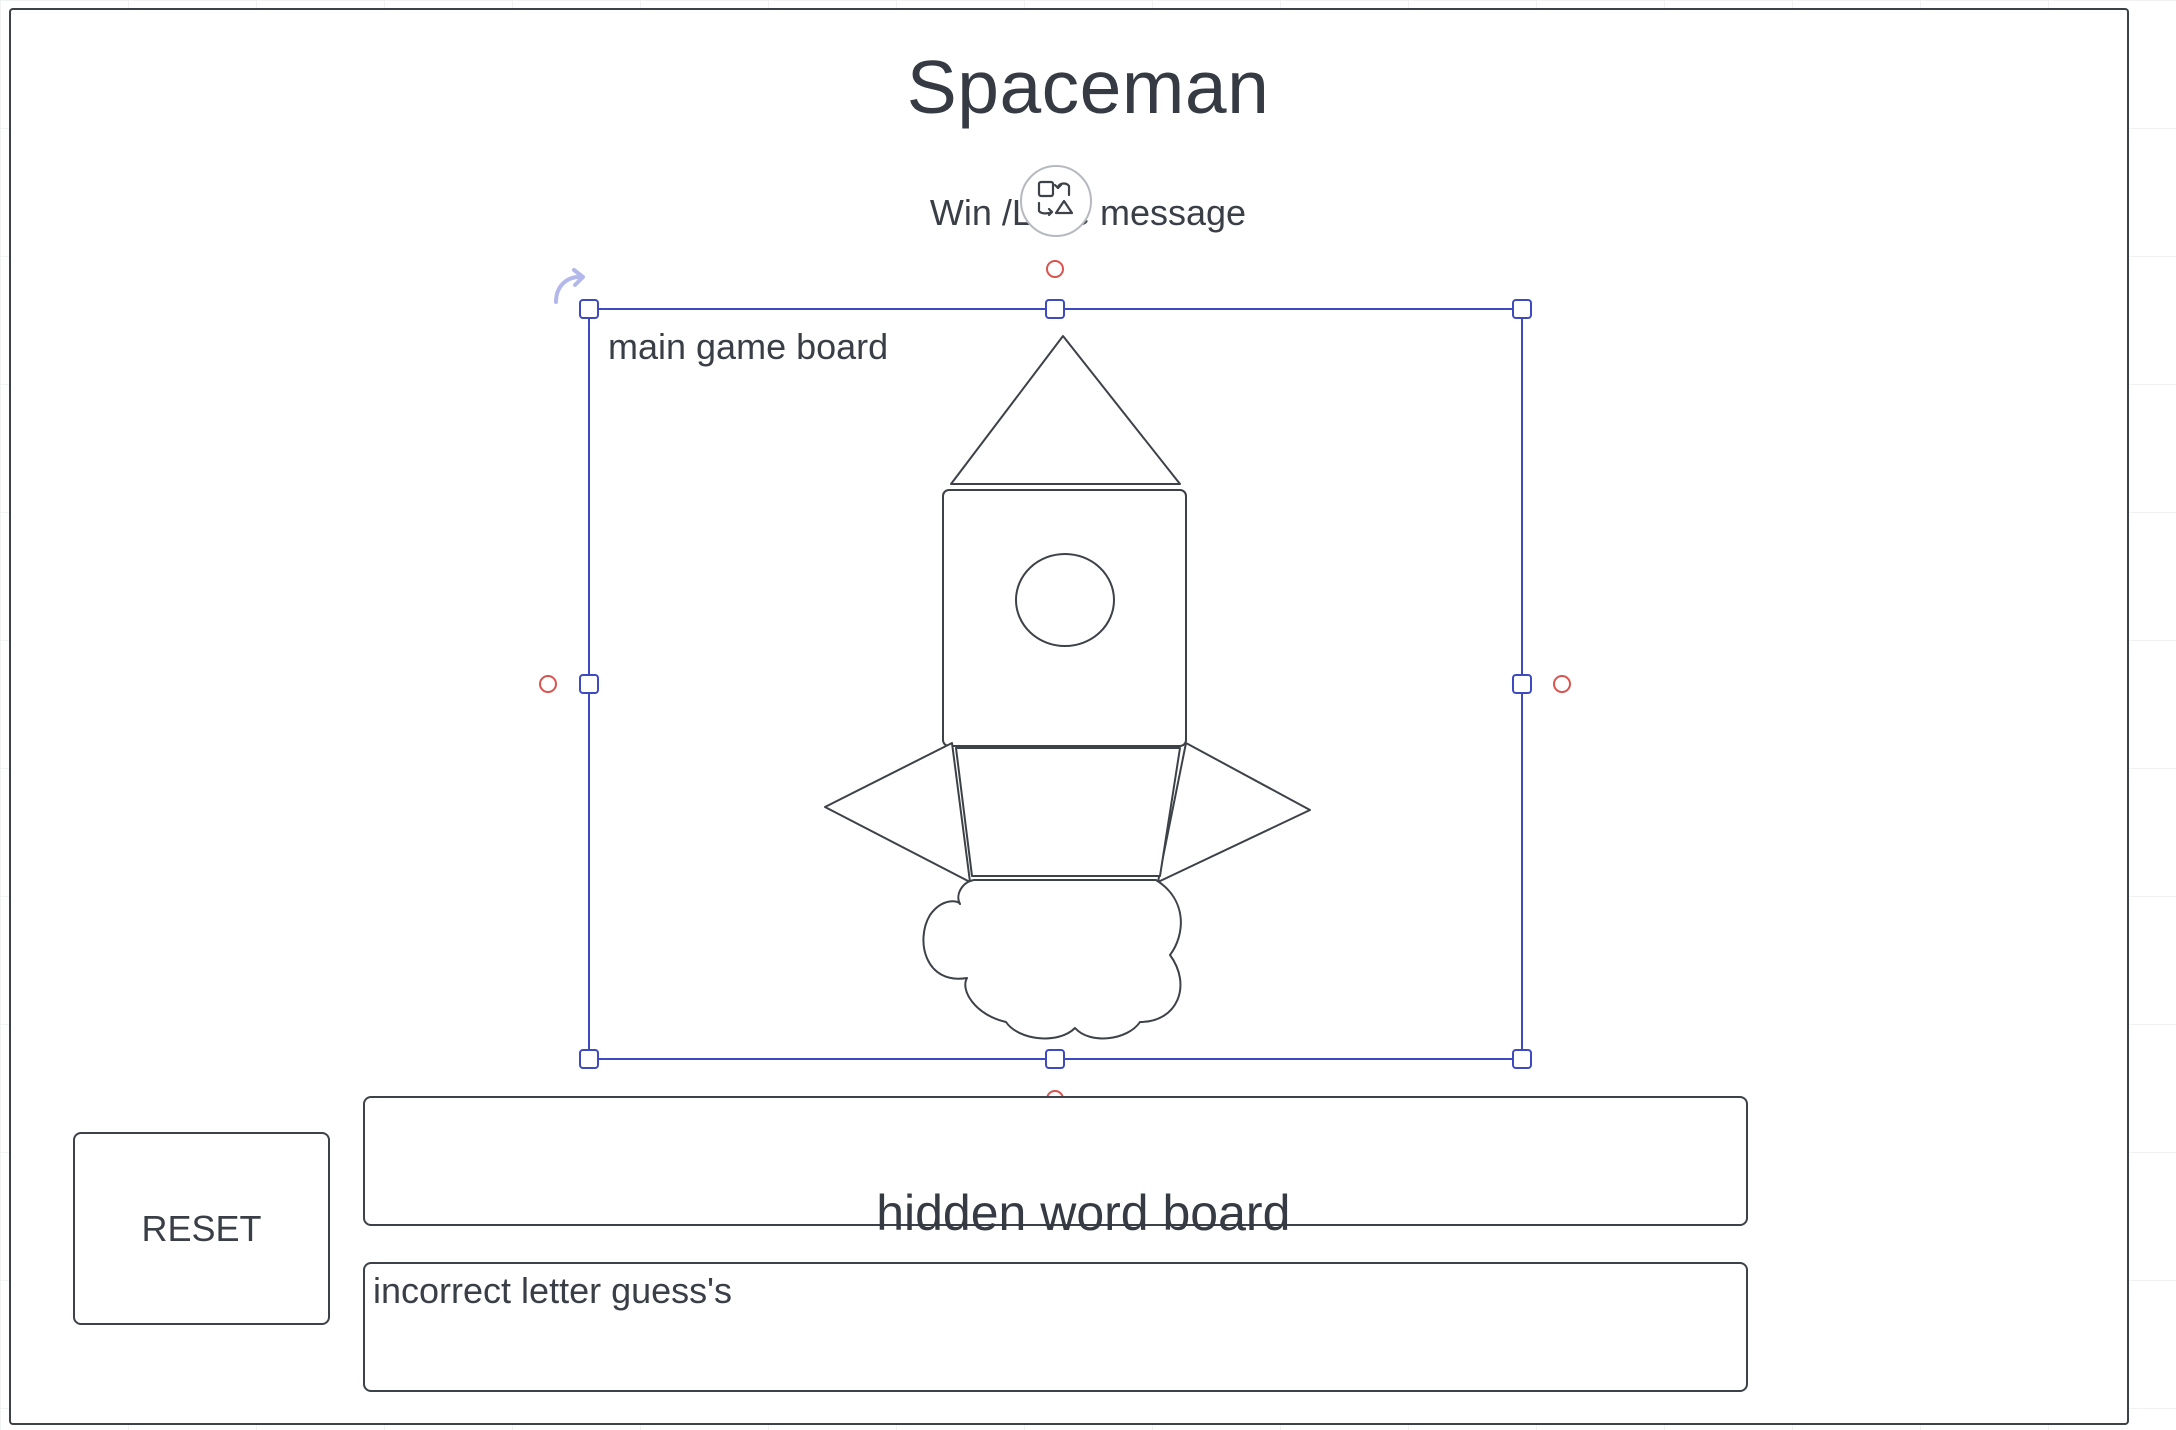 This screenshot has width=2176, height=1430. What do you see at coordinates (589, 309) in the screenshot?
I see `resize-handle-top-left` at bounding box center [589, 309].